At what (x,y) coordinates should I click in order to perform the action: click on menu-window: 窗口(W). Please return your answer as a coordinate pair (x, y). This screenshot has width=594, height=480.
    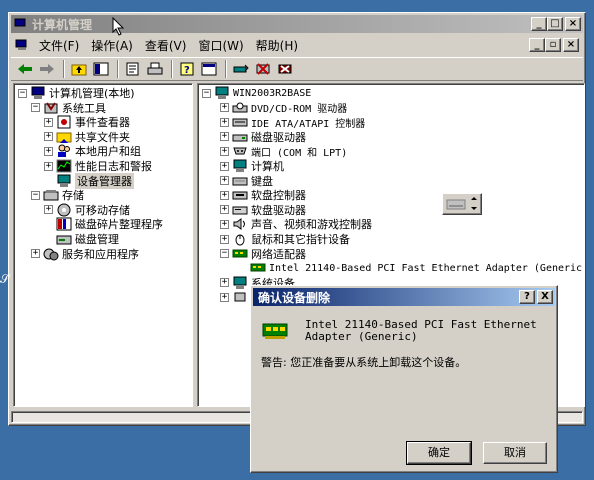
    Looking at the image, I should click on (220, 45).